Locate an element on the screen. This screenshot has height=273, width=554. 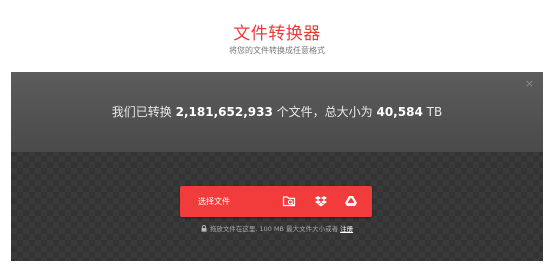
register-link: 注册 is located at coordinates (346, 229).